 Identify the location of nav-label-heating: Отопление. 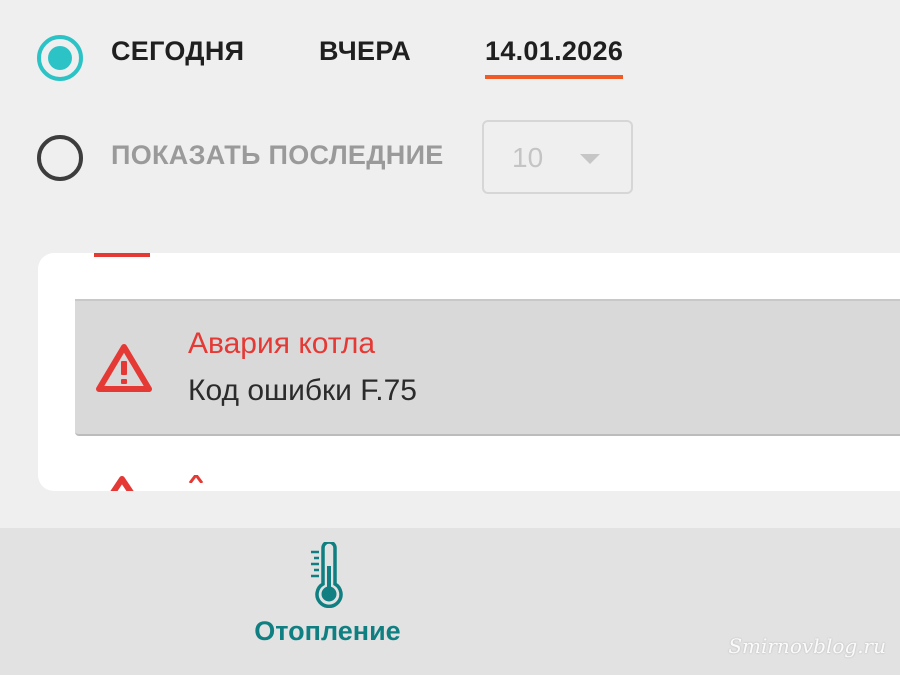
(327, 631).